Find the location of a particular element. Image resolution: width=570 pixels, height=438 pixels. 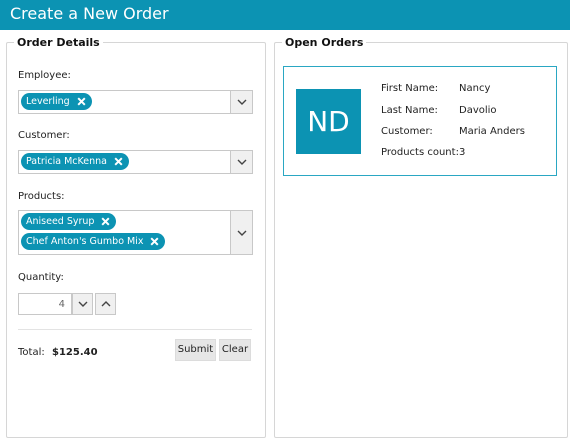

total-value: $125.40 is located at coordinates (75, 352).